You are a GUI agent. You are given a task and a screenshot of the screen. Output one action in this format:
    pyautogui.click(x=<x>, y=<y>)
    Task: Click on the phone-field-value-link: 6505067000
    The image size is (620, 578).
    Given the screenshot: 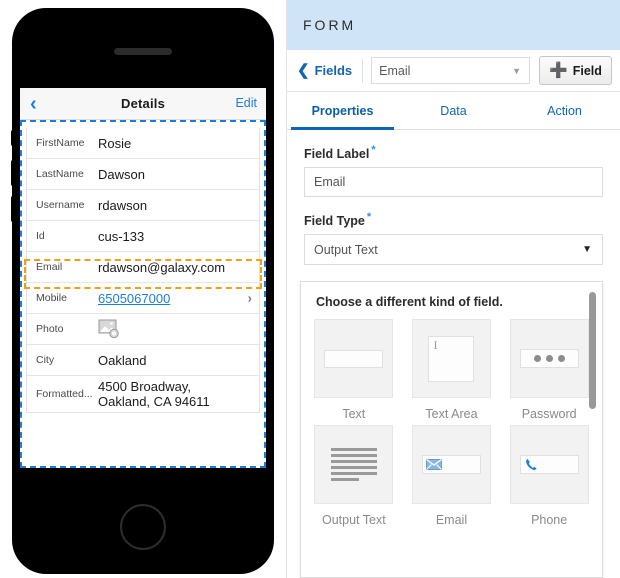 What is the action you would take?
    pyautogui.click(x=134, y=298)
    